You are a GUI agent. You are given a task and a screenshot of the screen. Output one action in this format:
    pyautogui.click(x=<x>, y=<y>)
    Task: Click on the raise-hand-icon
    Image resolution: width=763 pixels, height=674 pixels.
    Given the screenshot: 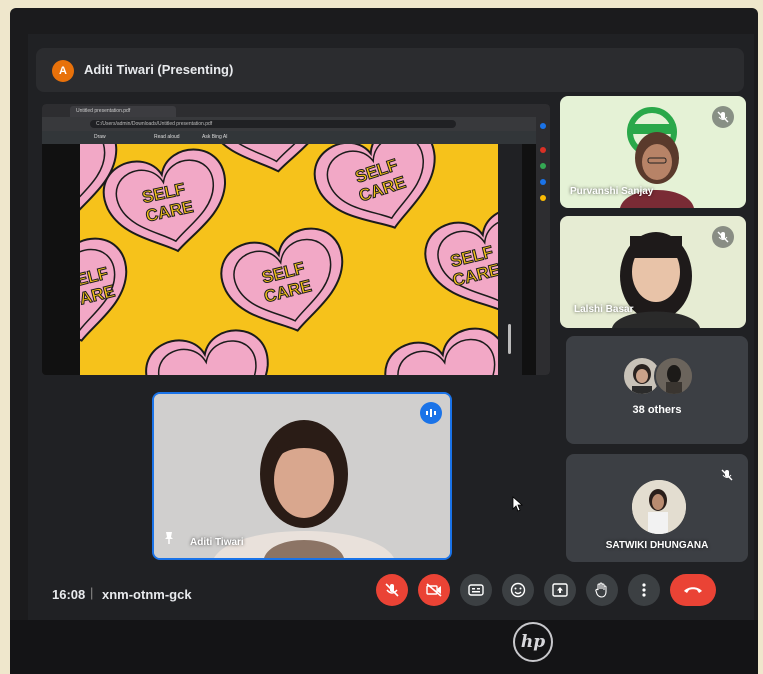 What is the action you would take?
    pyautogui.click(x=601, y=590)
    